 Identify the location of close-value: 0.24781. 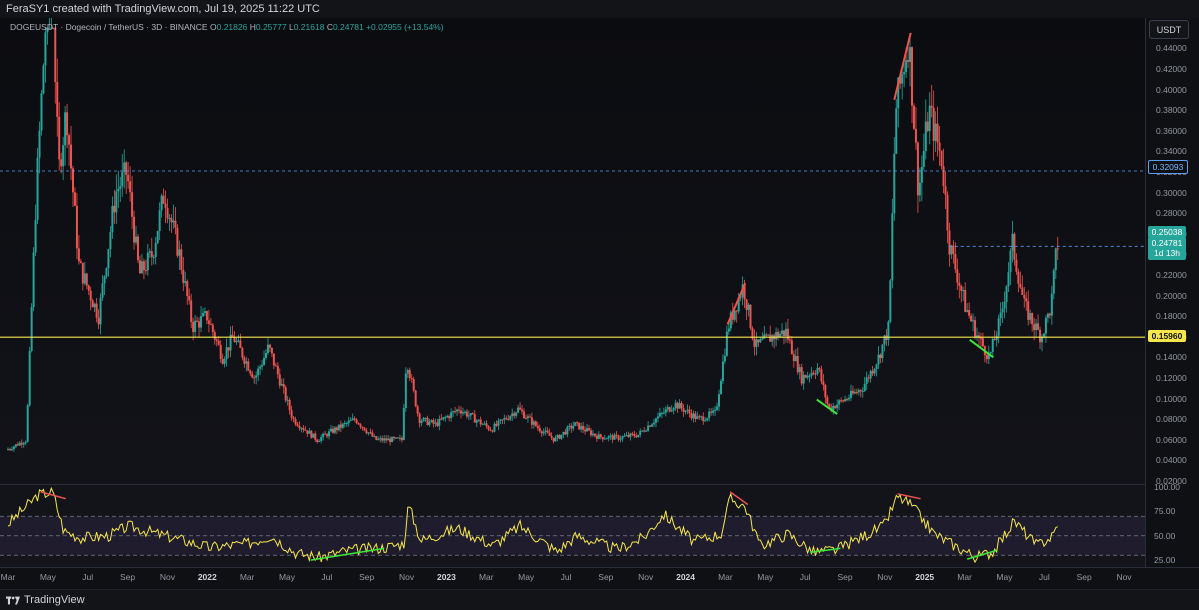
(348, 27).